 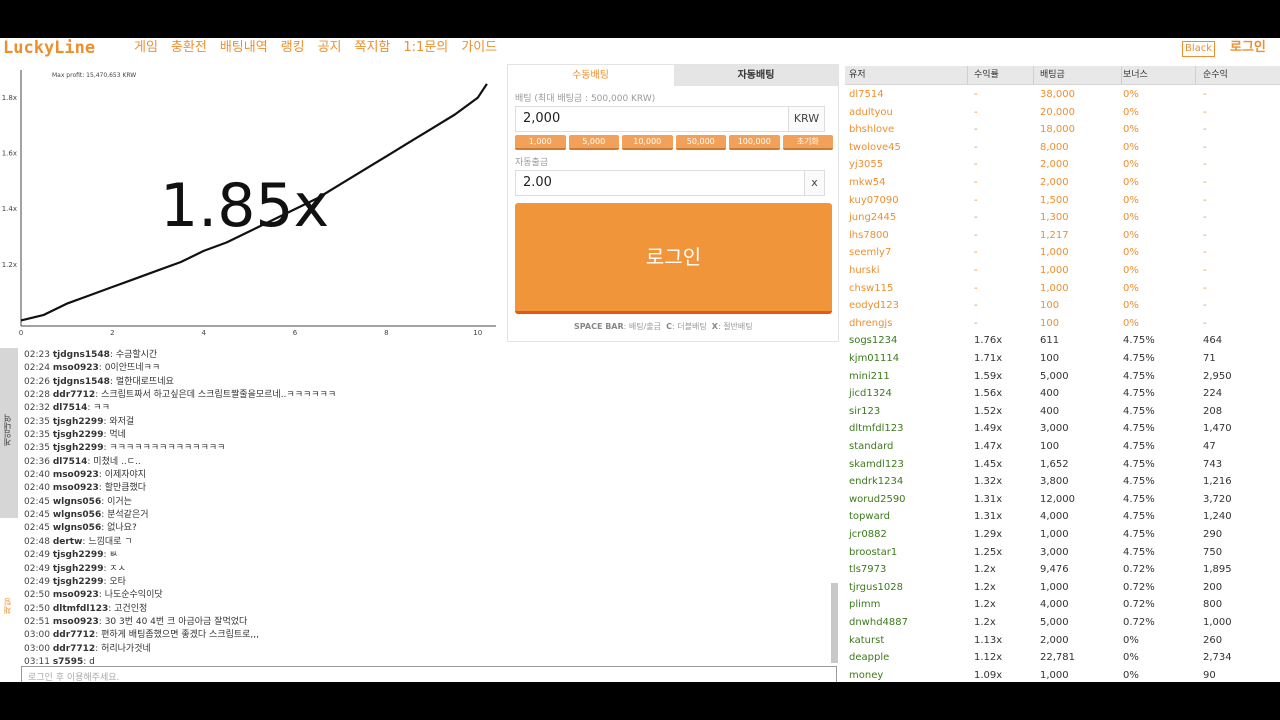 What do you see at coordinates (754, 142) in the screenshot?
I see `quick-amount-100000-button: 100,000` at bounding box center [754, 142].